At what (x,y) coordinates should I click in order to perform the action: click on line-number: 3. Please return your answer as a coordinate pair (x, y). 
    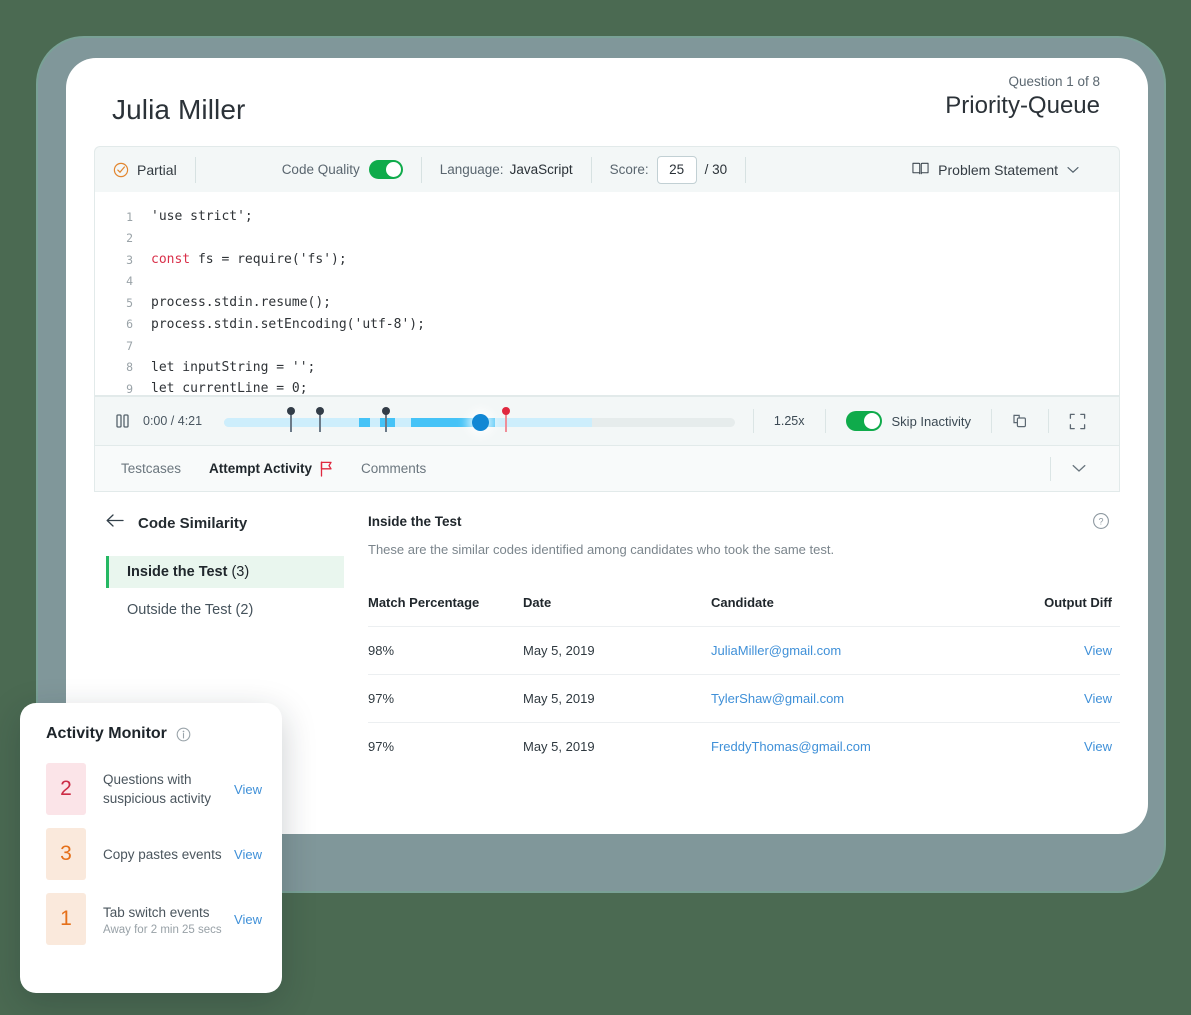
    Looking at the image, I should click on (129, 259).